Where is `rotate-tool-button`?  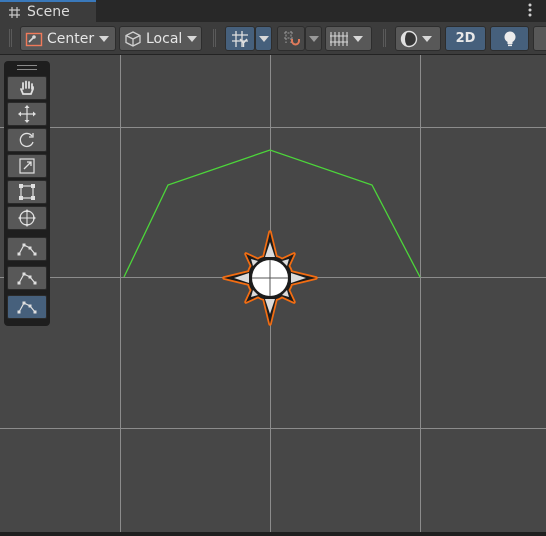 rotate-tool-button is located at coordinates (27, 140).